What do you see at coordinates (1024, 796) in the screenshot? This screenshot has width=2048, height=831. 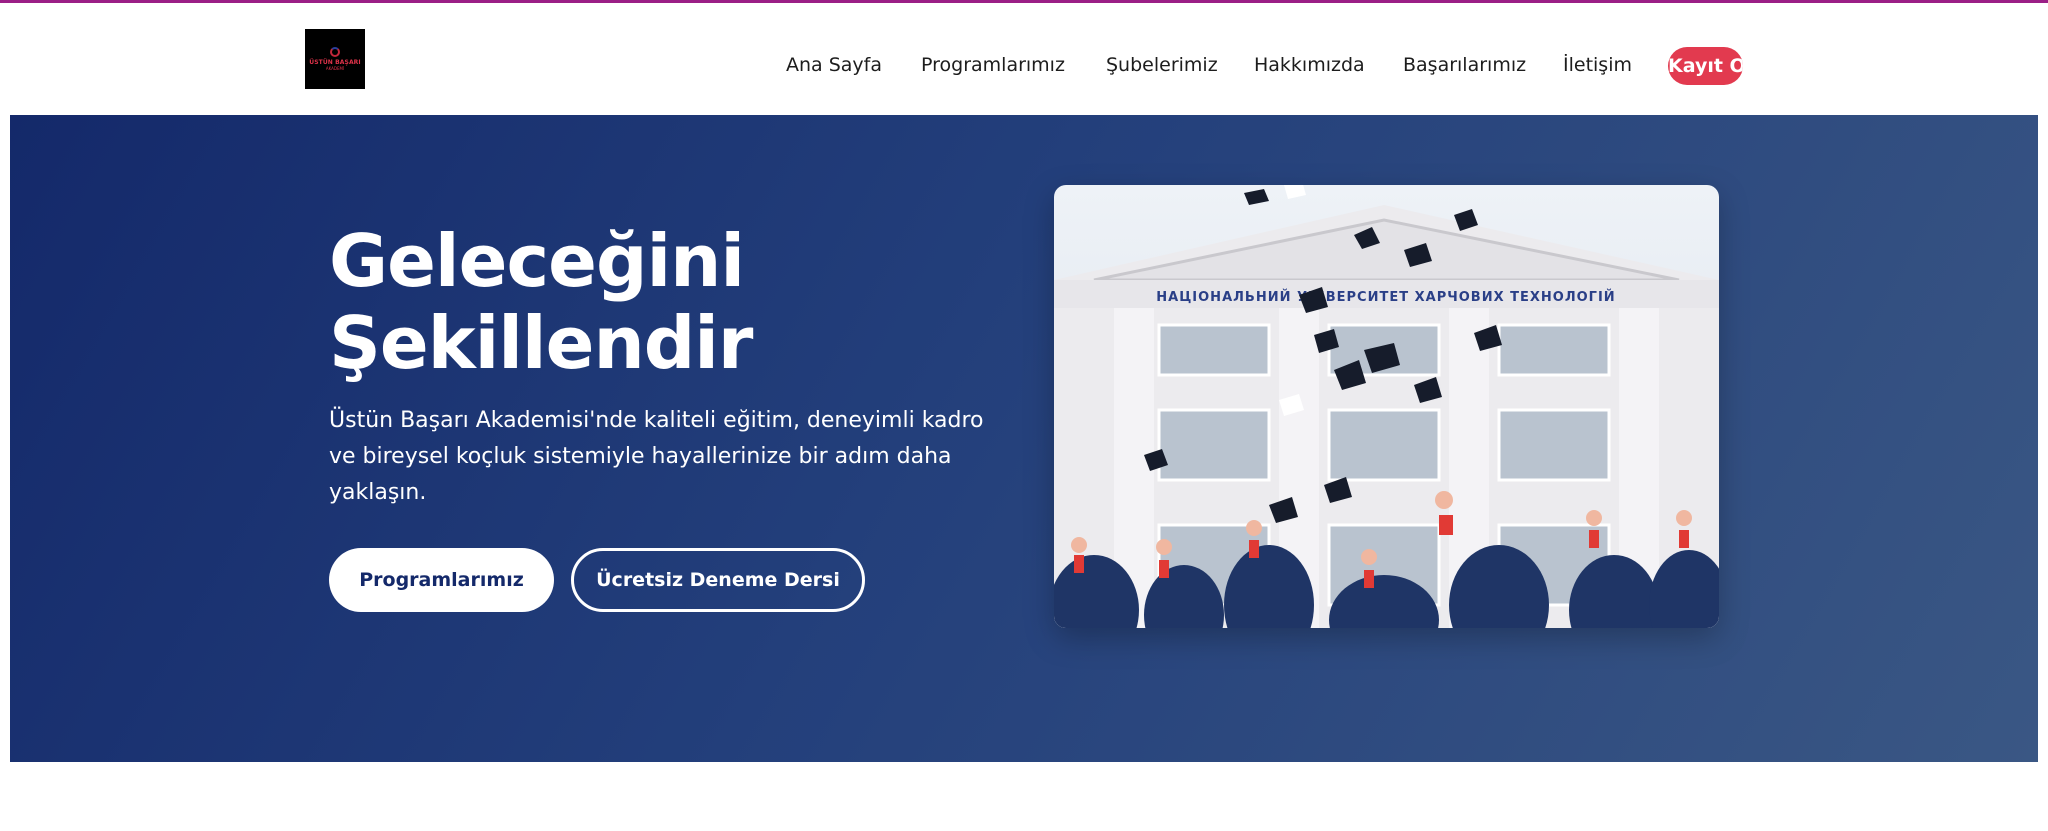 I see `page-continuation` at bounding box center [1024, 796].